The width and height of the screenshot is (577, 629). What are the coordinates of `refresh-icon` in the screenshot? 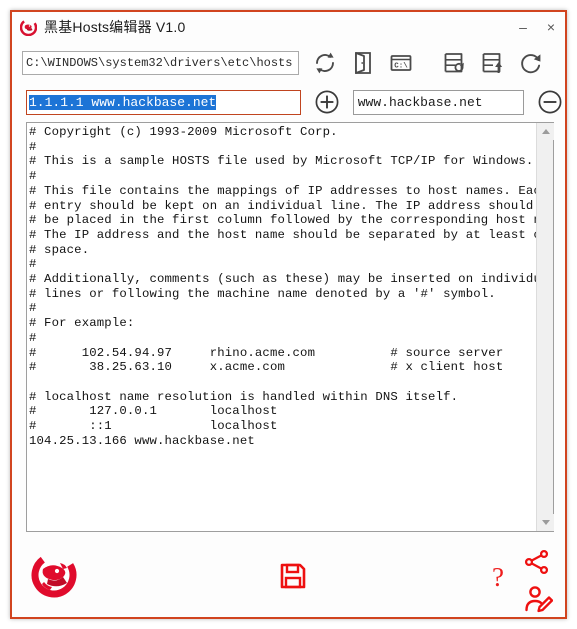 It's located at (325, 63).